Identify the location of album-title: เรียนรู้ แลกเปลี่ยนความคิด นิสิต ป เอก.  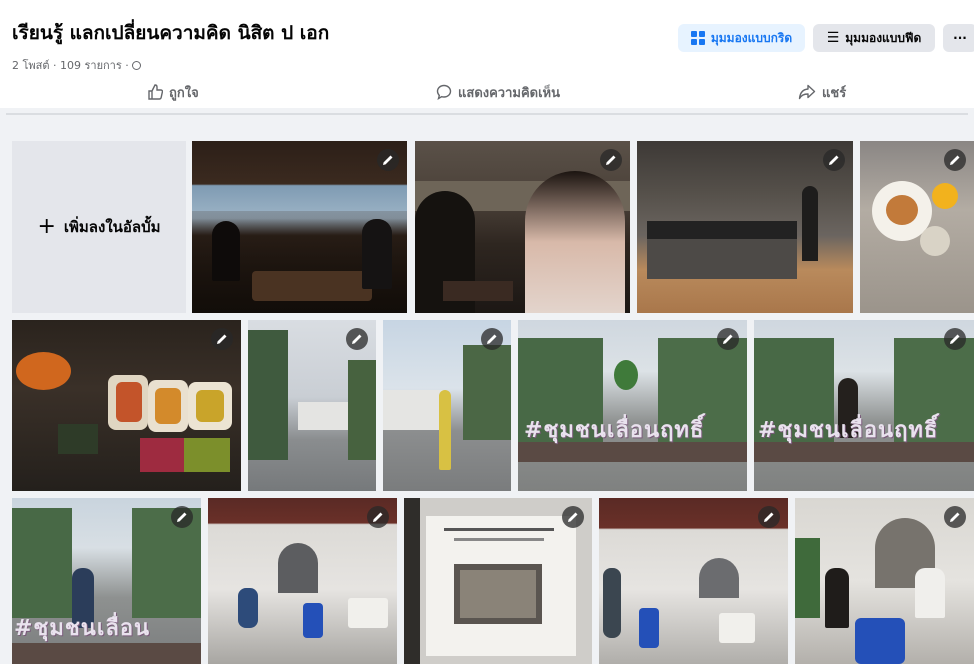
(171, 33).